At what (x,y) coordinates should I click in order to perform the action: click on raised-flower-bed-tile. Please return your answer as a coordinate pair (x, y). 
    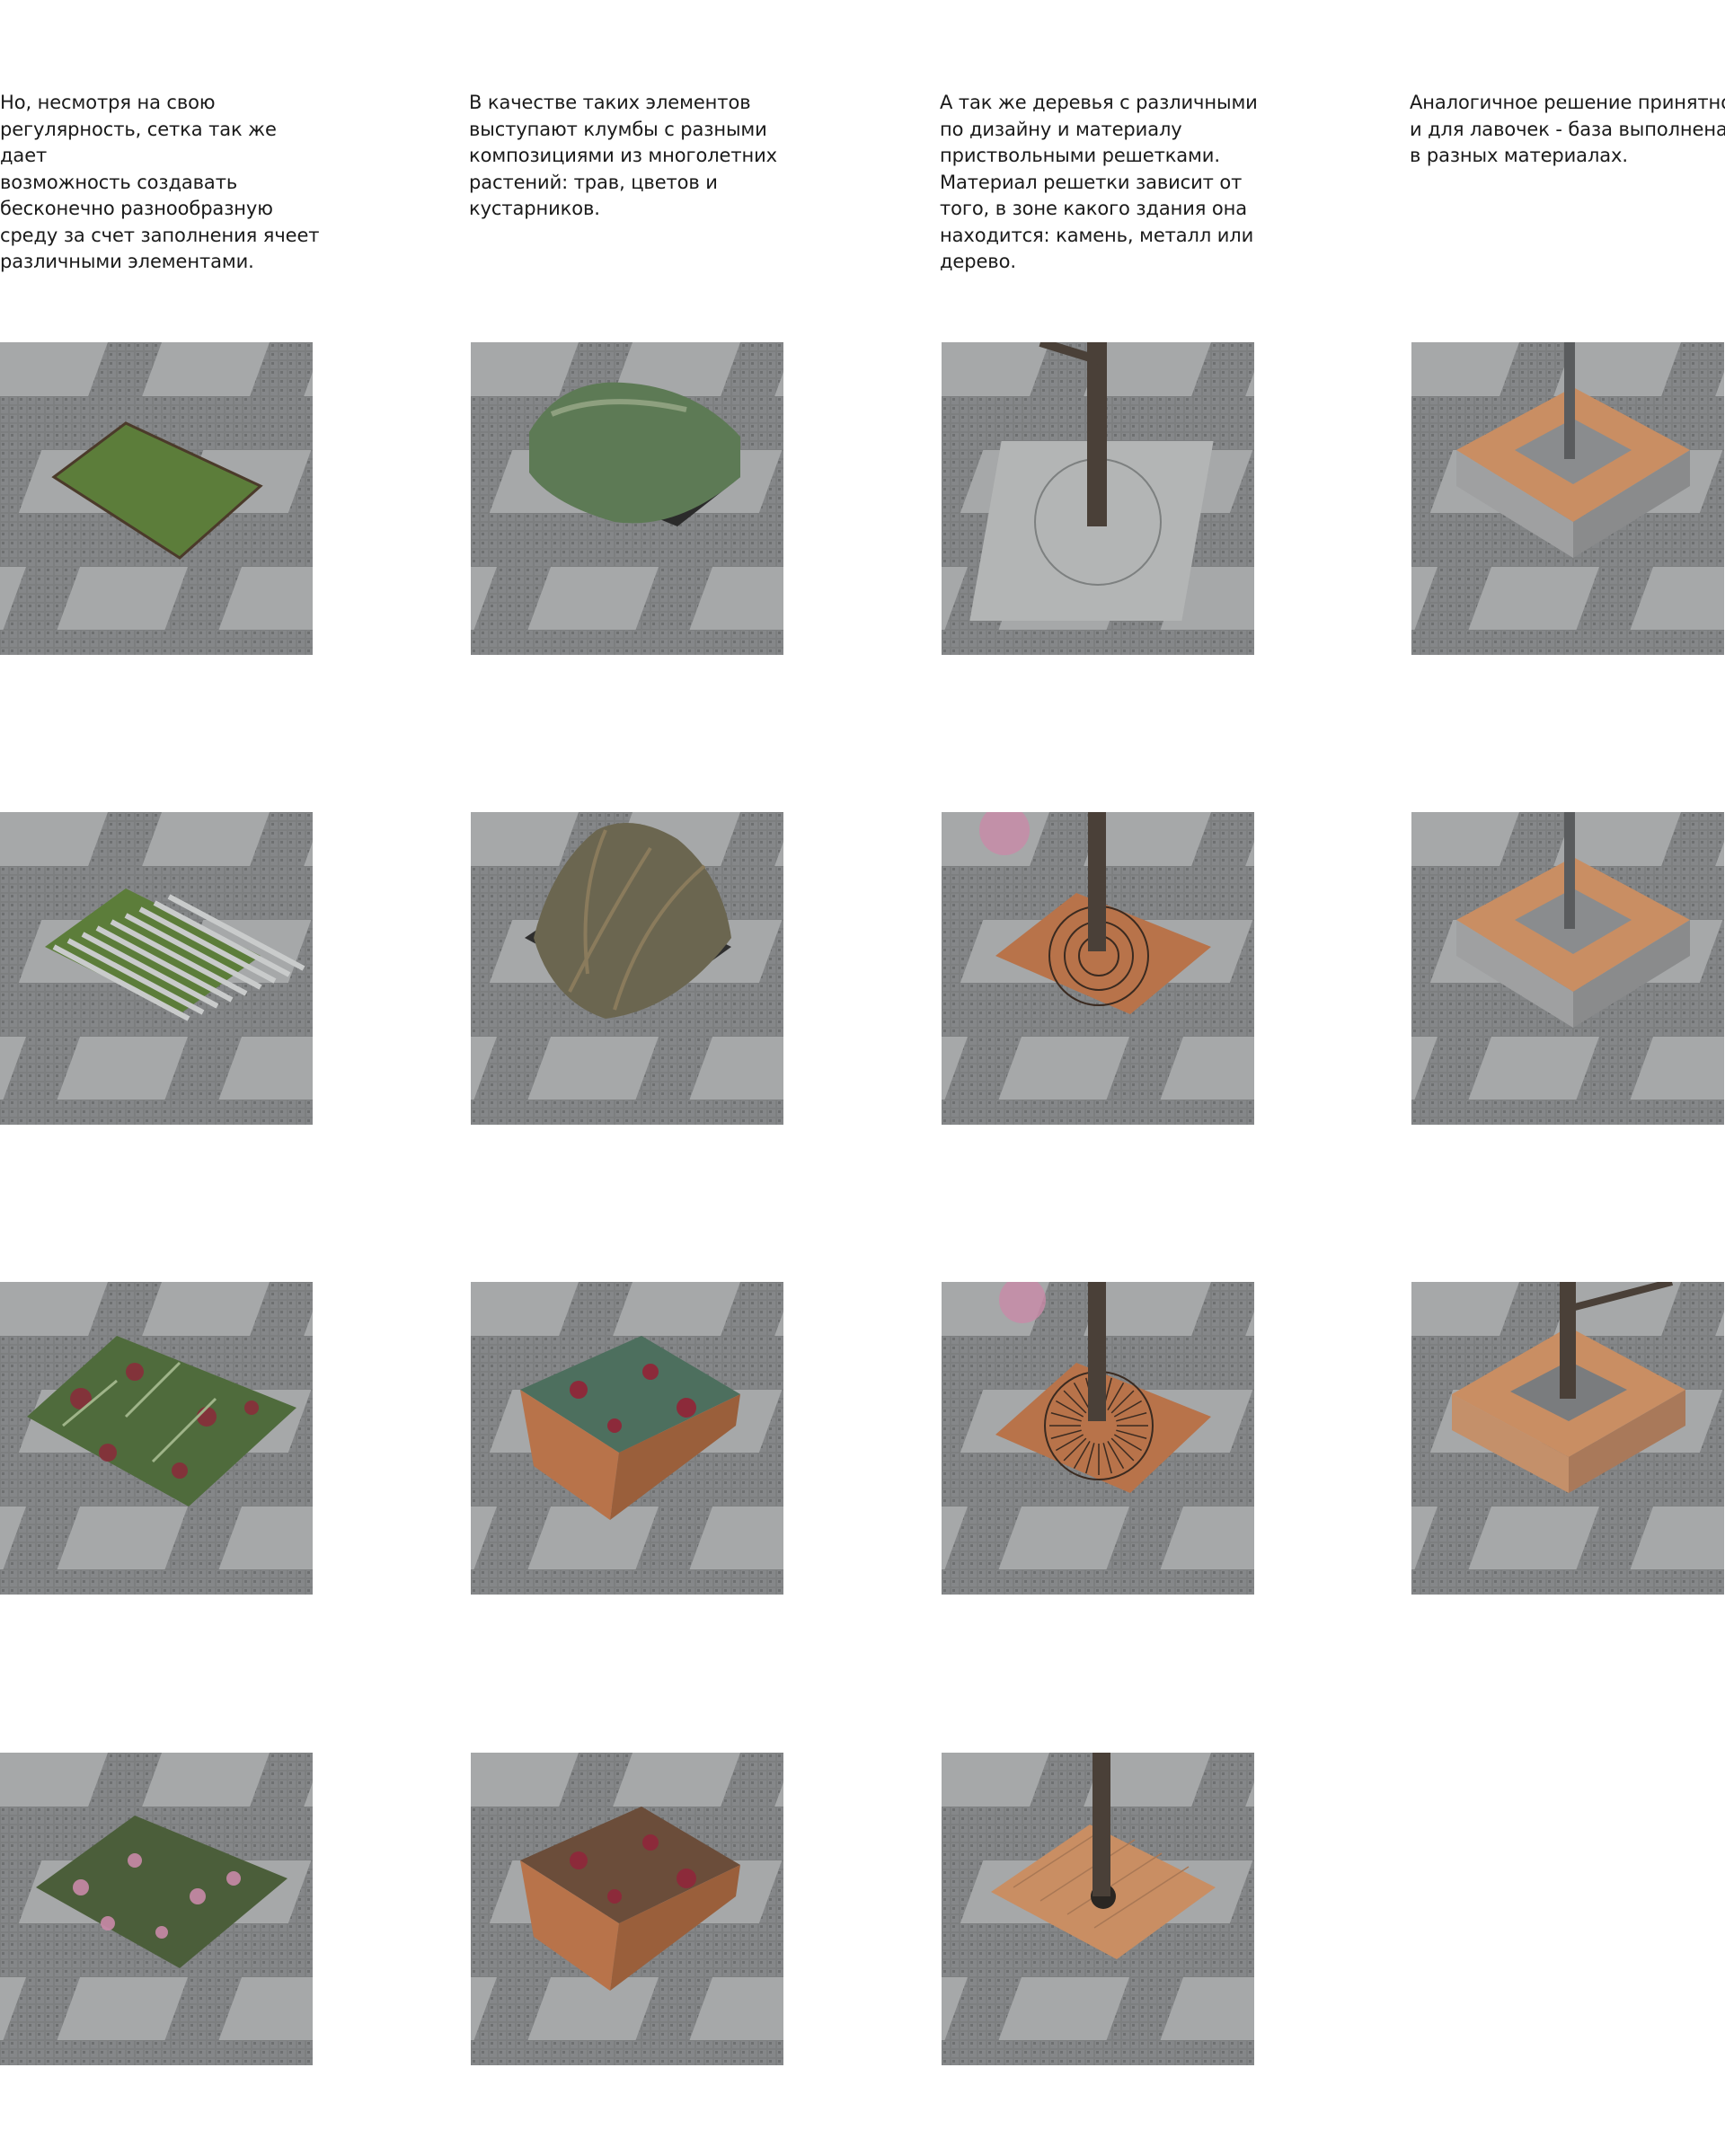
    Looking at the image, I should click on (627, 1438).